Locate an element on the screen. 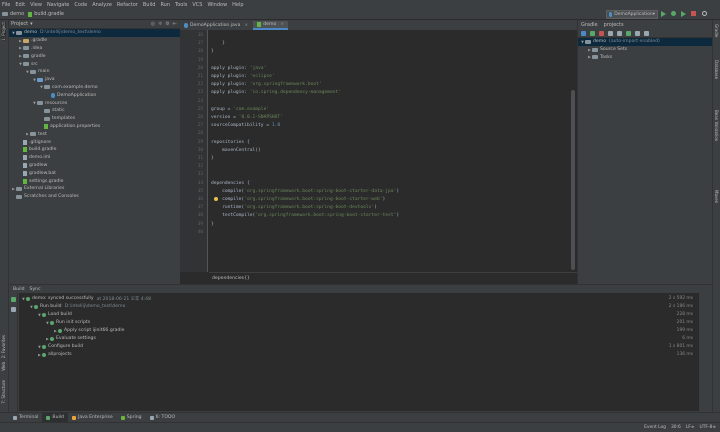 Image resolution: width=720 pixels, height=432 pixels. code-line: group = 'com.example' is located at coordinates (240, 109).